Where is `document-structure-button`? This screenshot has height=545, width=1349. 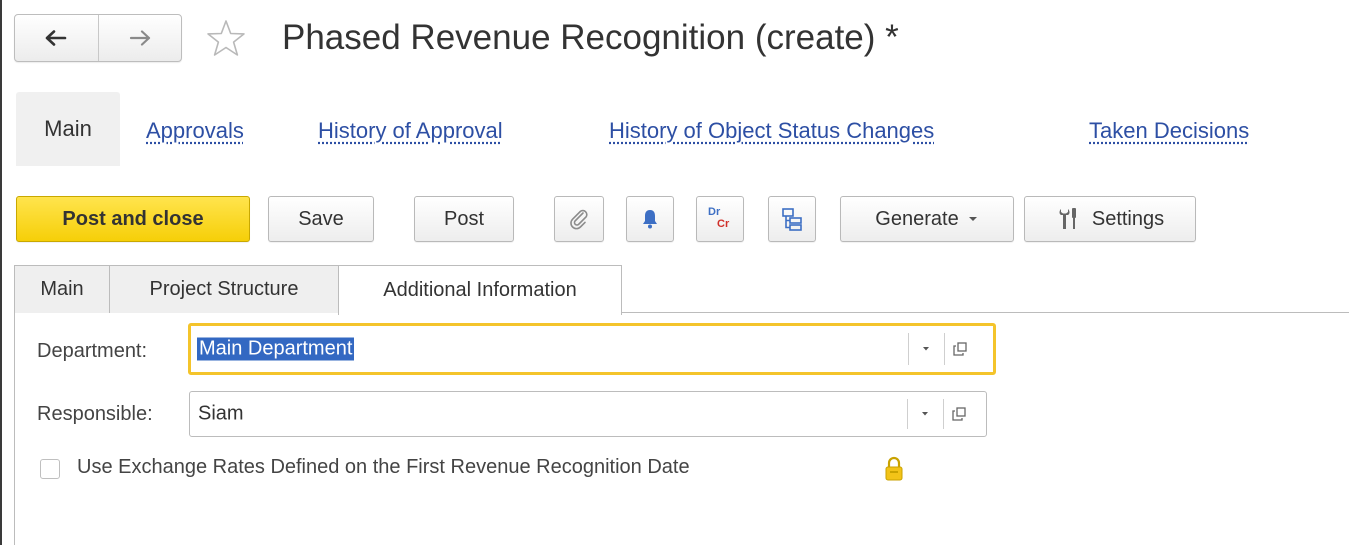
document-structure-button is located at coordinates (792, 219).